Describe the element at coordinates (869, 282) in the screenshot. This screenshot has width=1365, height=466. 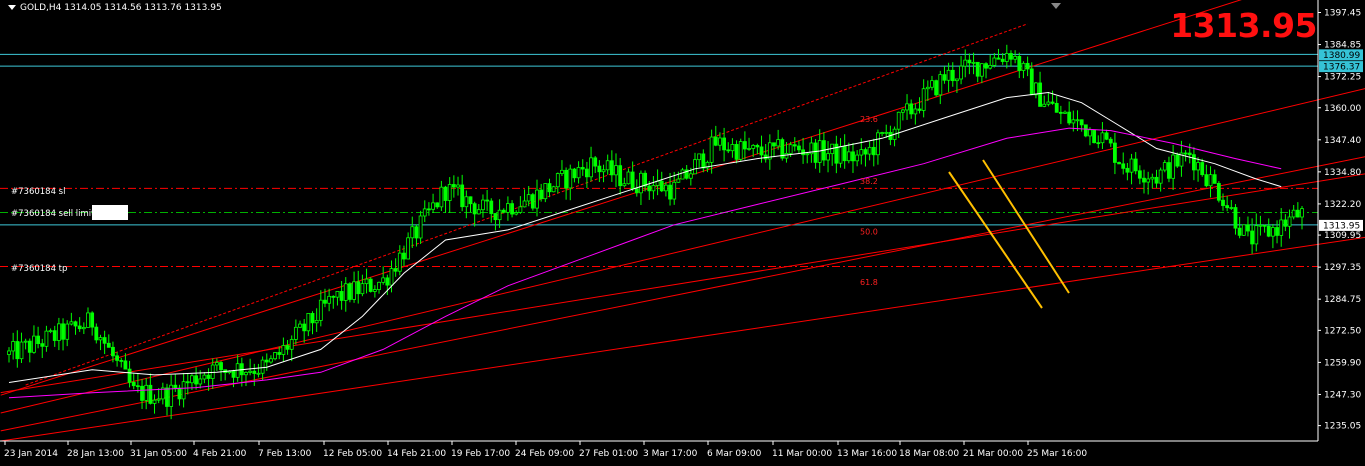
I see `fib-label: 61.8` at that location.